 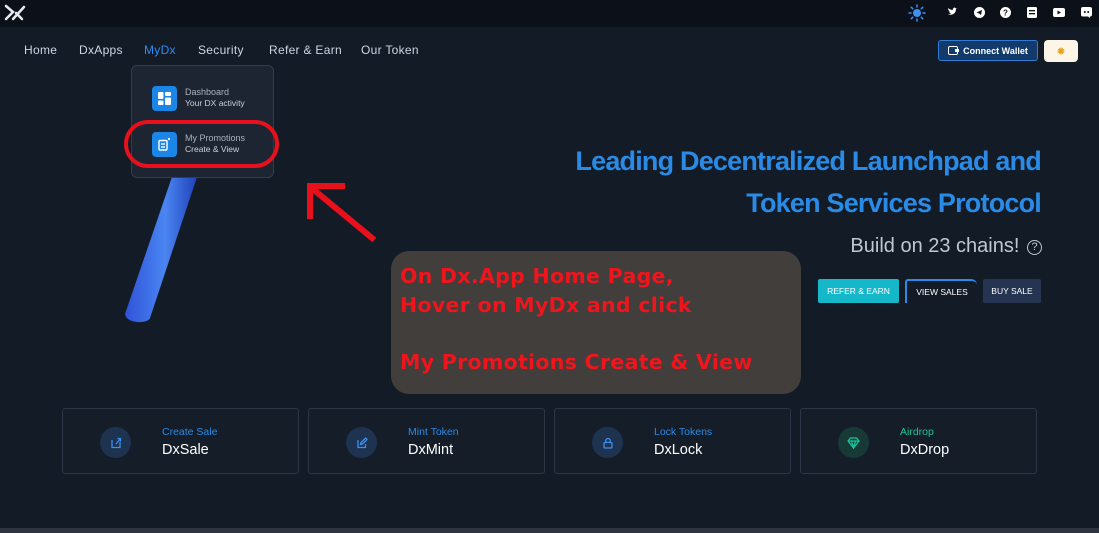 I want to click on create-sale-icon, so click(x=115, y=442).